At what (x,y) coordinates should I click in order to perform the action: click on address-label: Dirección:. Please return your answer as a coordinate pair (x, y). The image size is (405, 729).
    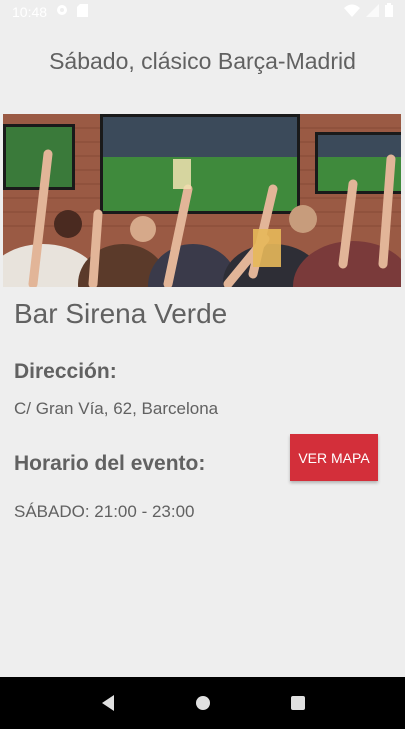
    Looking at the image, I should click on (65, 371).